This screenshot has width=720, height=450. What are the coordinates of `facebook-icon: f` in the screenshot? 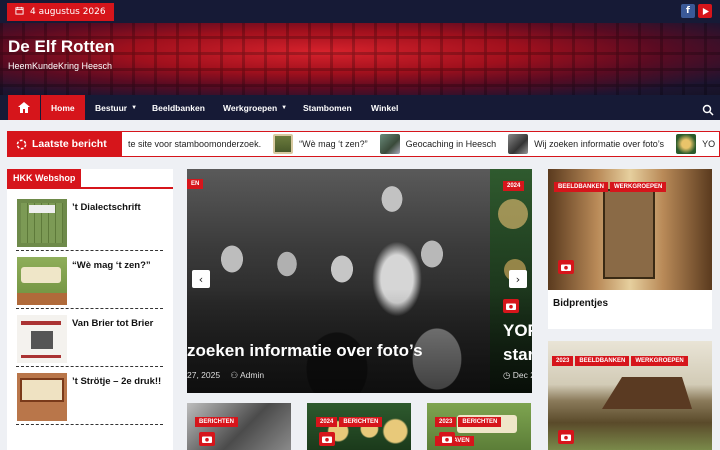 It's located at (688, 11).